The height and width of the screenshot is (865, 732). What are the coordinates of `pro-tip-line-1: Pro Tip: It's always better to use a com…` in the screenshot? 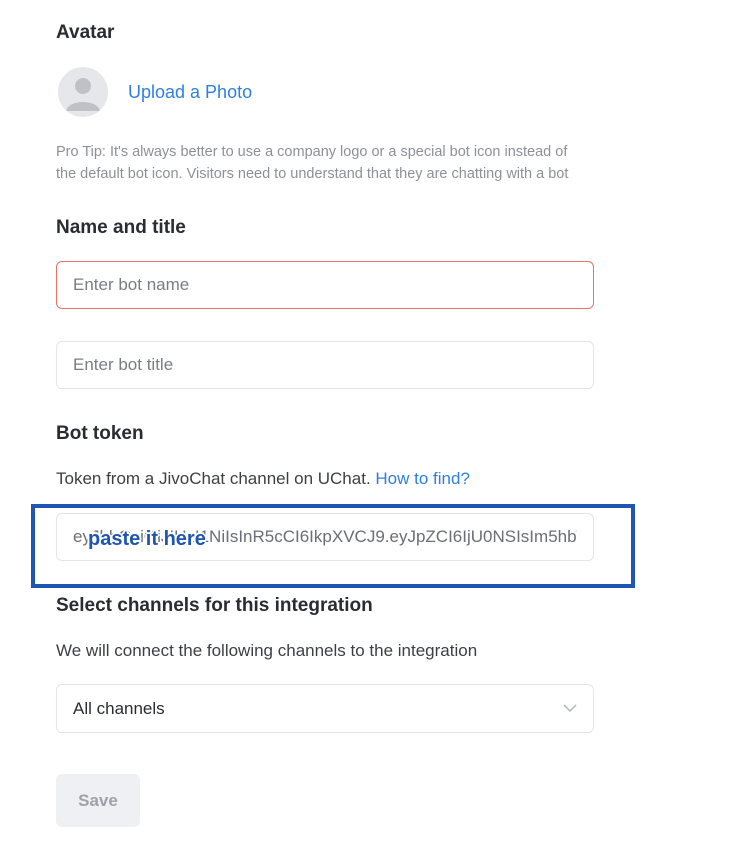 It's located at (312, 152).